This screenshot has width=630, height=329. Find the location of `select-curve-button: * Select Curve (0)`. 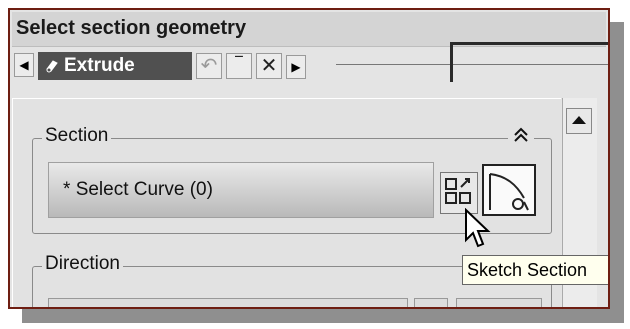

select-curve-button: * Select Curve (0) is located at coordinates (241, 190).